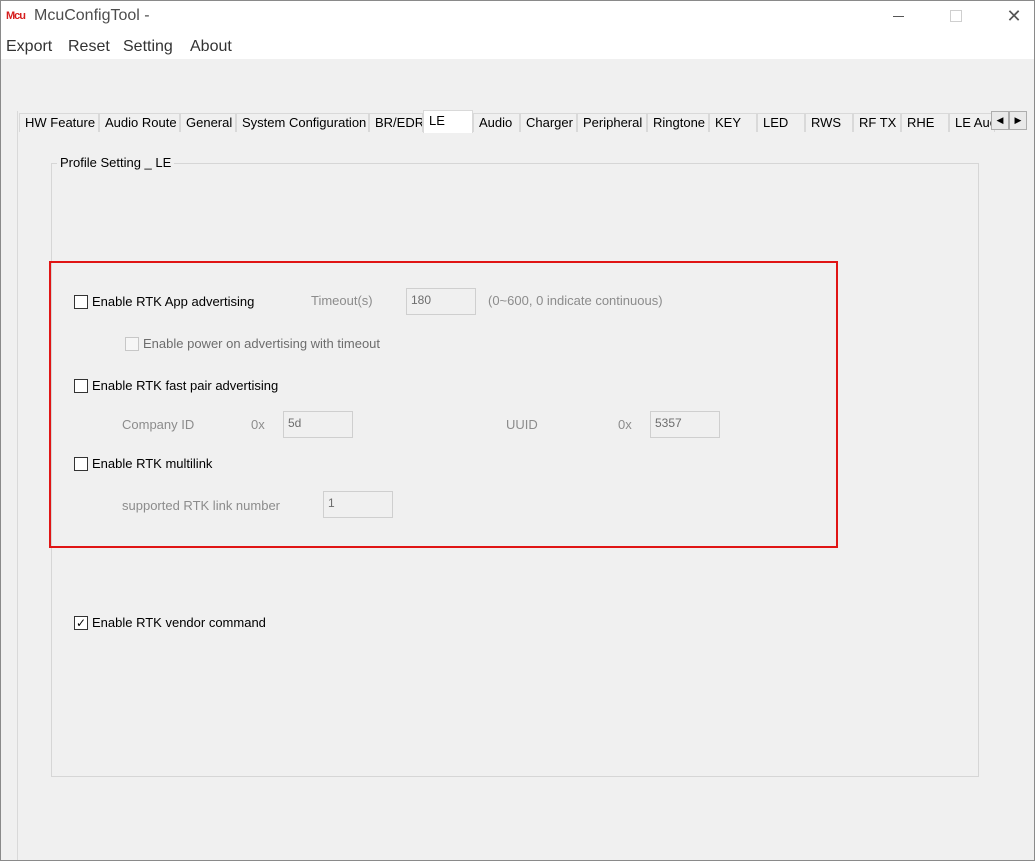 This screenshot has height=861, width=1035. What do you see at coordinates (173, 301) in the screenshot?
I see `app-advertising-label: Enable RTK App advertising` at bounding box center [173, 301].